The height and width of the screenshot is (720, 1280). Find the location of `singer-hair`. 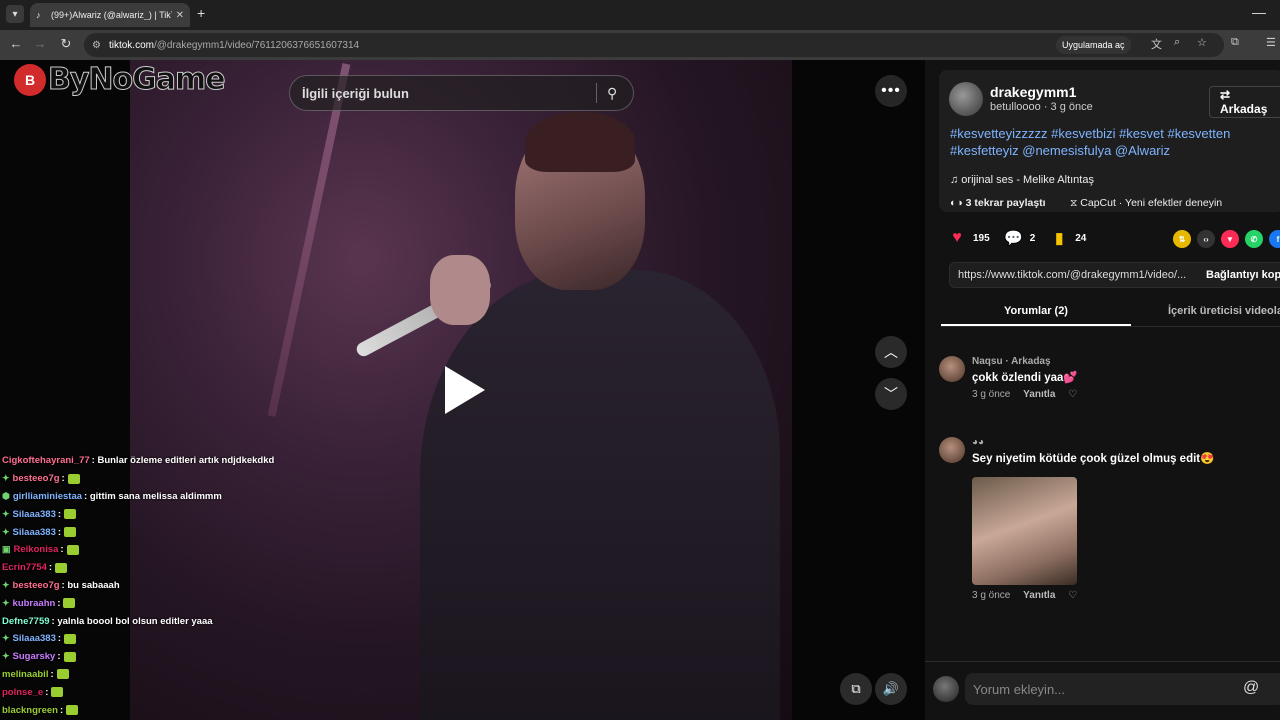

singer-hair is located at coordinates (580, 142).